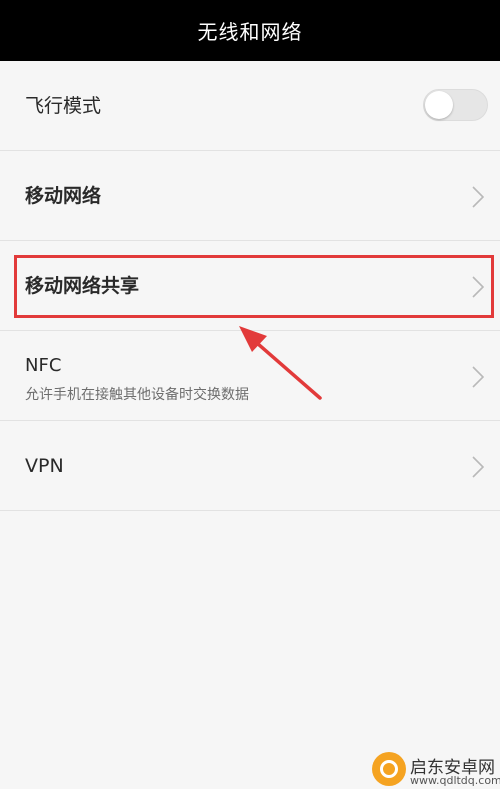  What do you see at coordinates (250, 106) in the screenshot?
I see `setting-airplane-mode: 飞行模式` at bounding box center [250, 106].